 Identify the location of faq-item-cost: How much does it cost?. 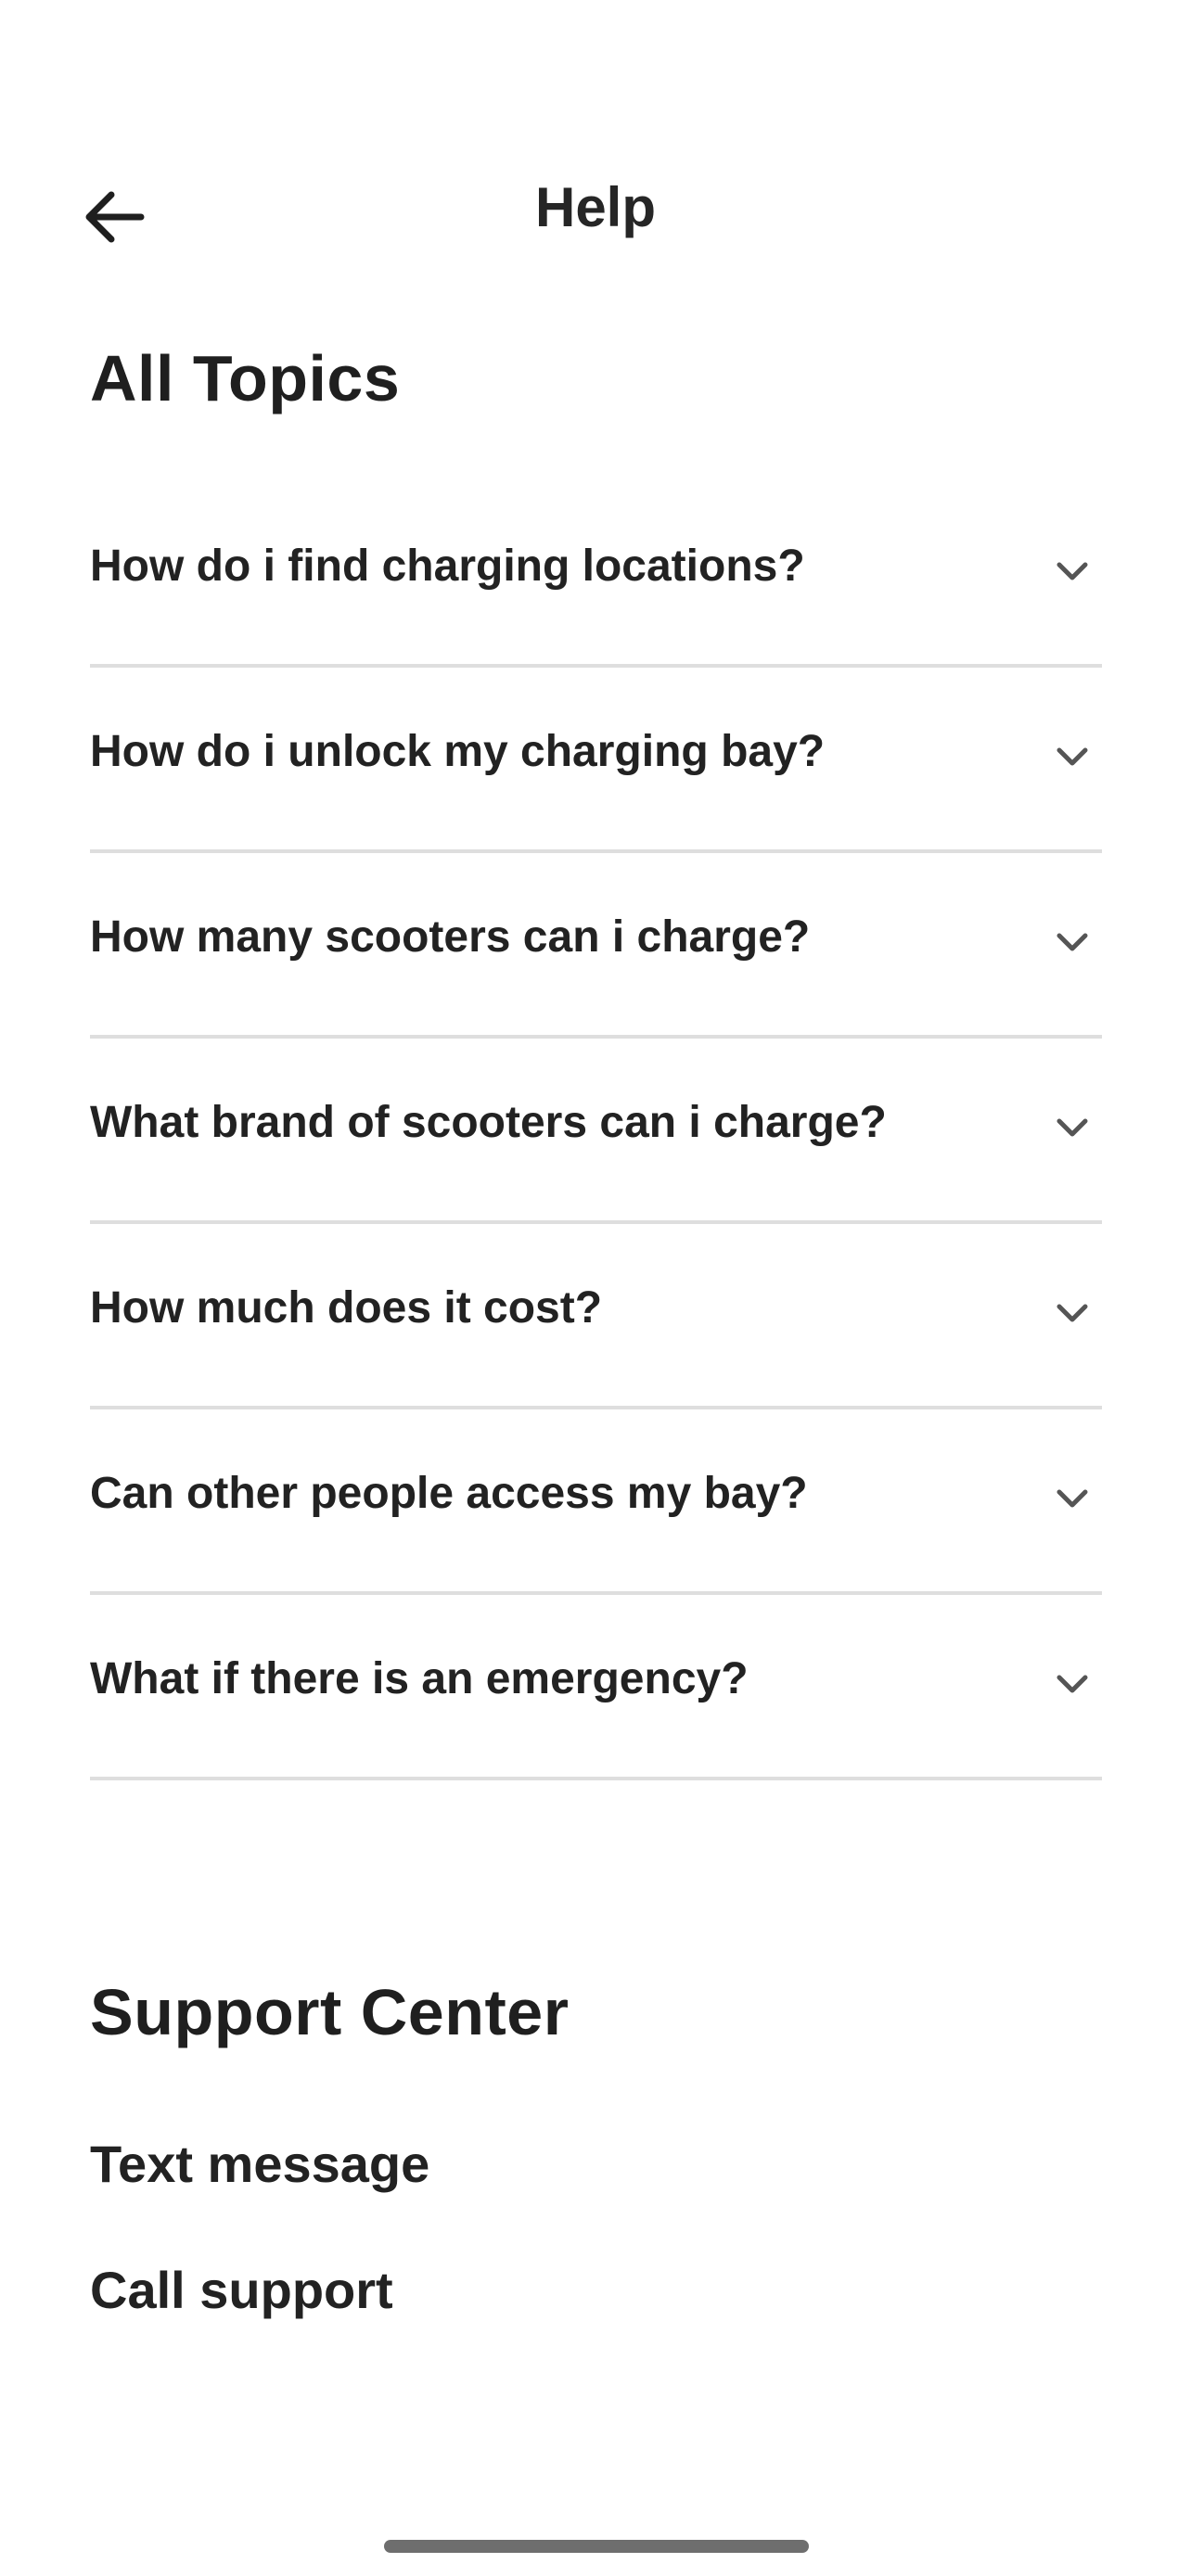
(596, 1317).